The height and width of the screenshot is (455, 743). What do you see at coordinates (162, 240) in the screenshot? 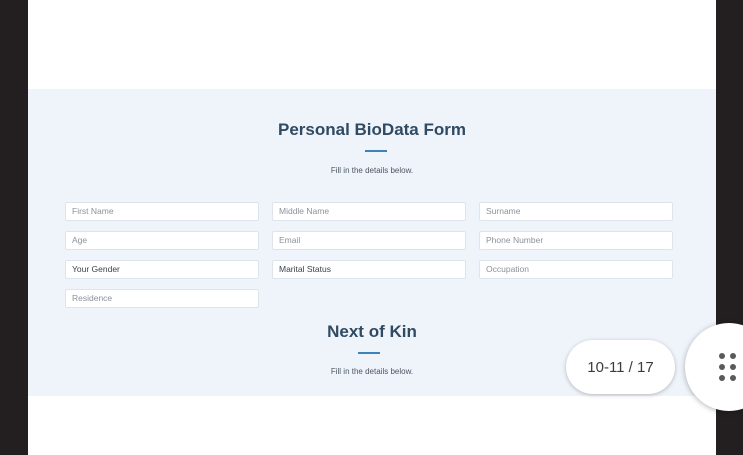
I see `age-field: Age` at bounding box center [162, 240].